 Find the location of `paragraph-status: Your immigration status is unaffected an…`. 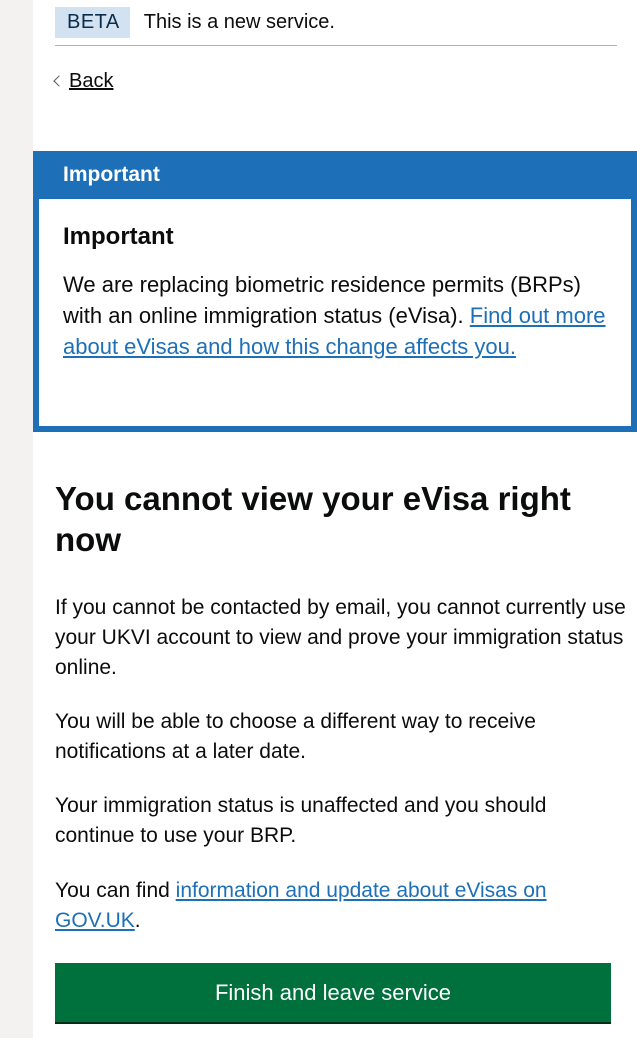

paragraph-status: Your immigration status is unaffected an… is located at coordinates (301, 820).